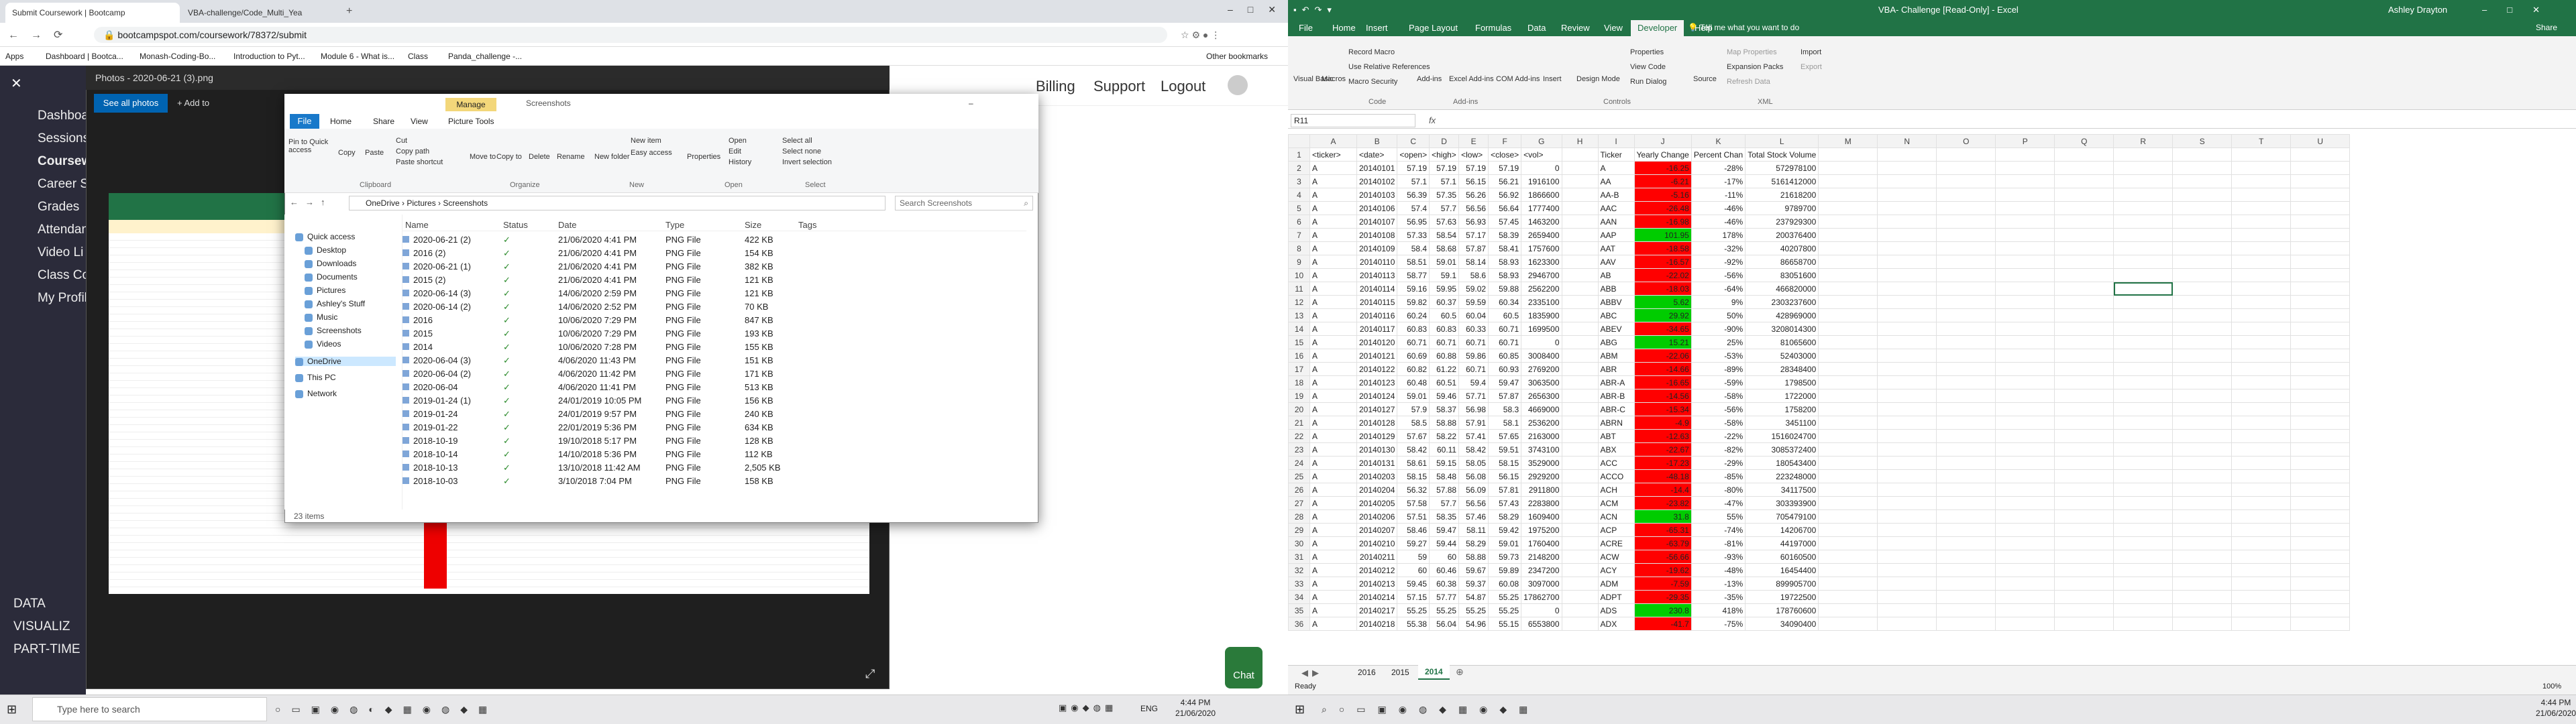 The height and width of the screenshot is (724, 2576). I want to click on cell: AAP, so click(1616, 235).